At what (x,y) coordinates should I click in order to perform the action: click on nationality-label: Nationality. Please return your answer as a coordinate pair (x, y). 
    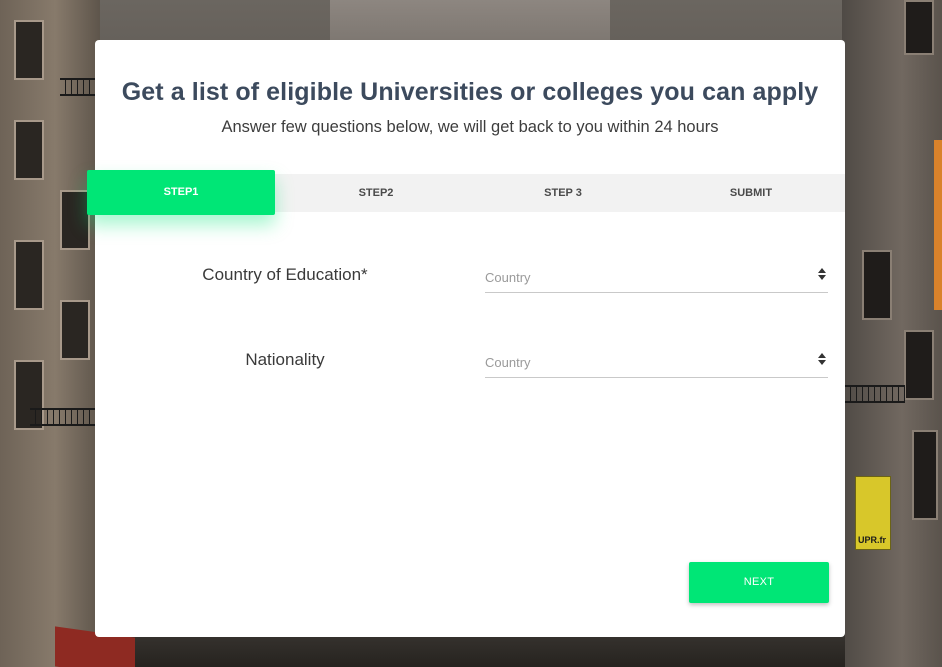
    Looking at the image, I should click on (285, 359).